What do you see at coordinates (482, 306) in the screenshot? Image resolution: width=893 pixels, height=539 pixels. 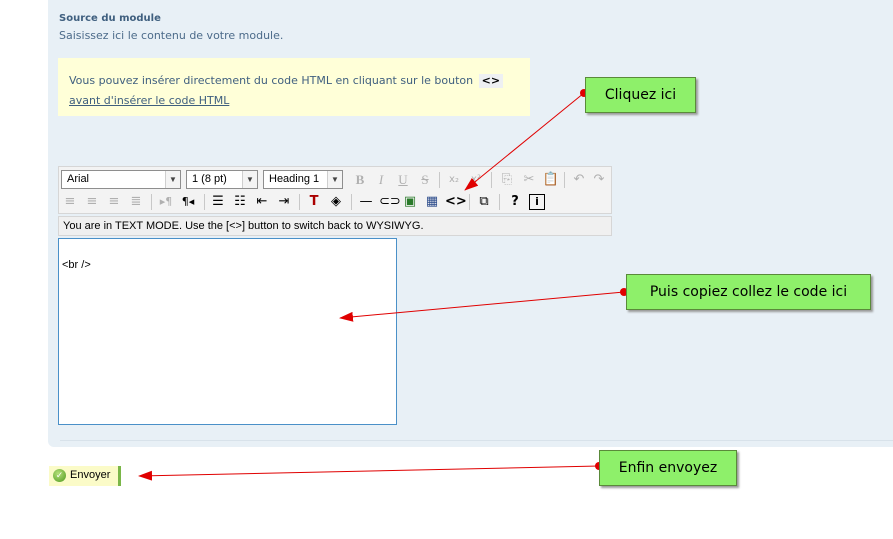 I see `arrow-to-editor` at bounding box center [482, 306].